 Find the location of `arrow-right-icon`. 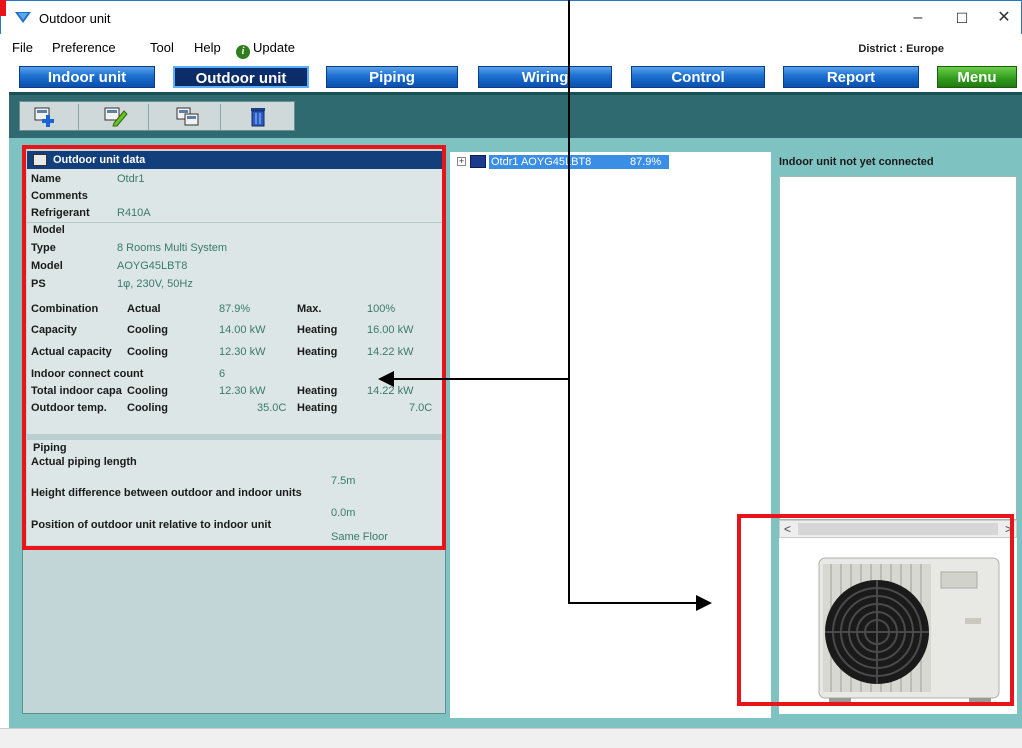

arrow-right-icon is located at coordinates (704, 603).